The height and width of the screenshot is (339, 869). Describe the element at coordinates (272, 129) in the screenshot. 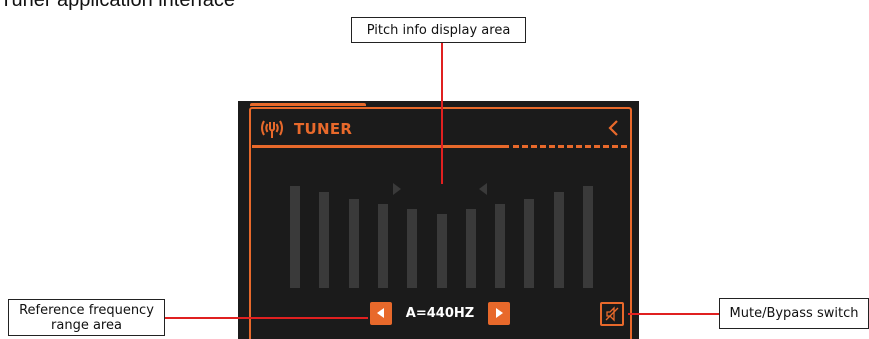

I see `tuner-waves-icon` at that location.